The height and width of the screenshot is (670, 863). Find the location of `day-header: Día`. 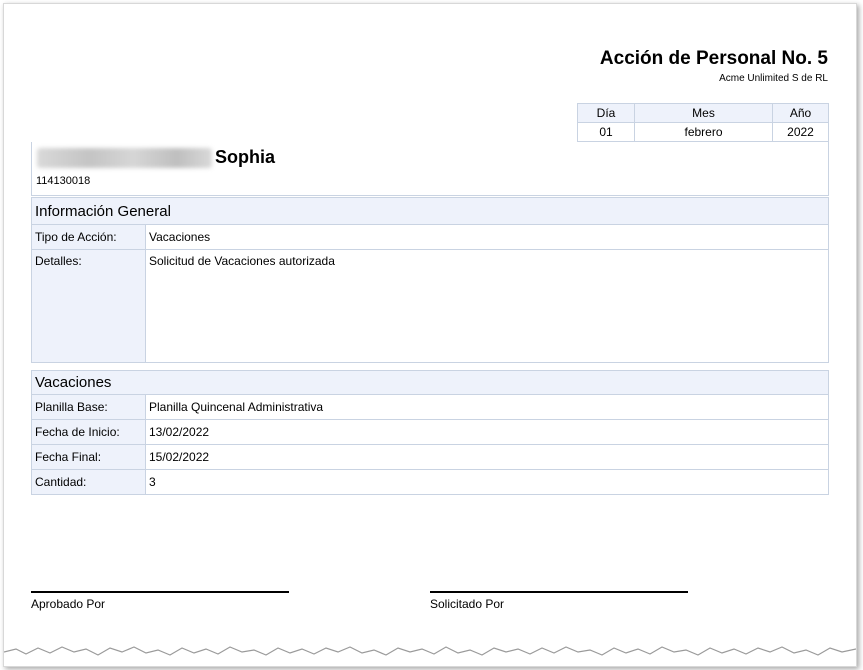

day-header: Día is located at coordinates (606, 113).